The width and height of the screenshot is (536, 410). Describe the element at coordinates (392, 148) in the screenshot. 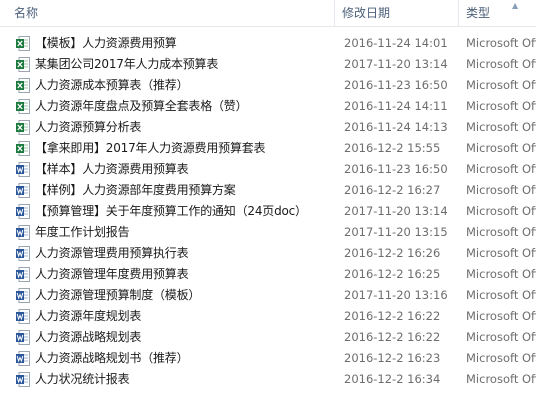

I see `file-modified-date: 2016-12-2 15:55` at that location.